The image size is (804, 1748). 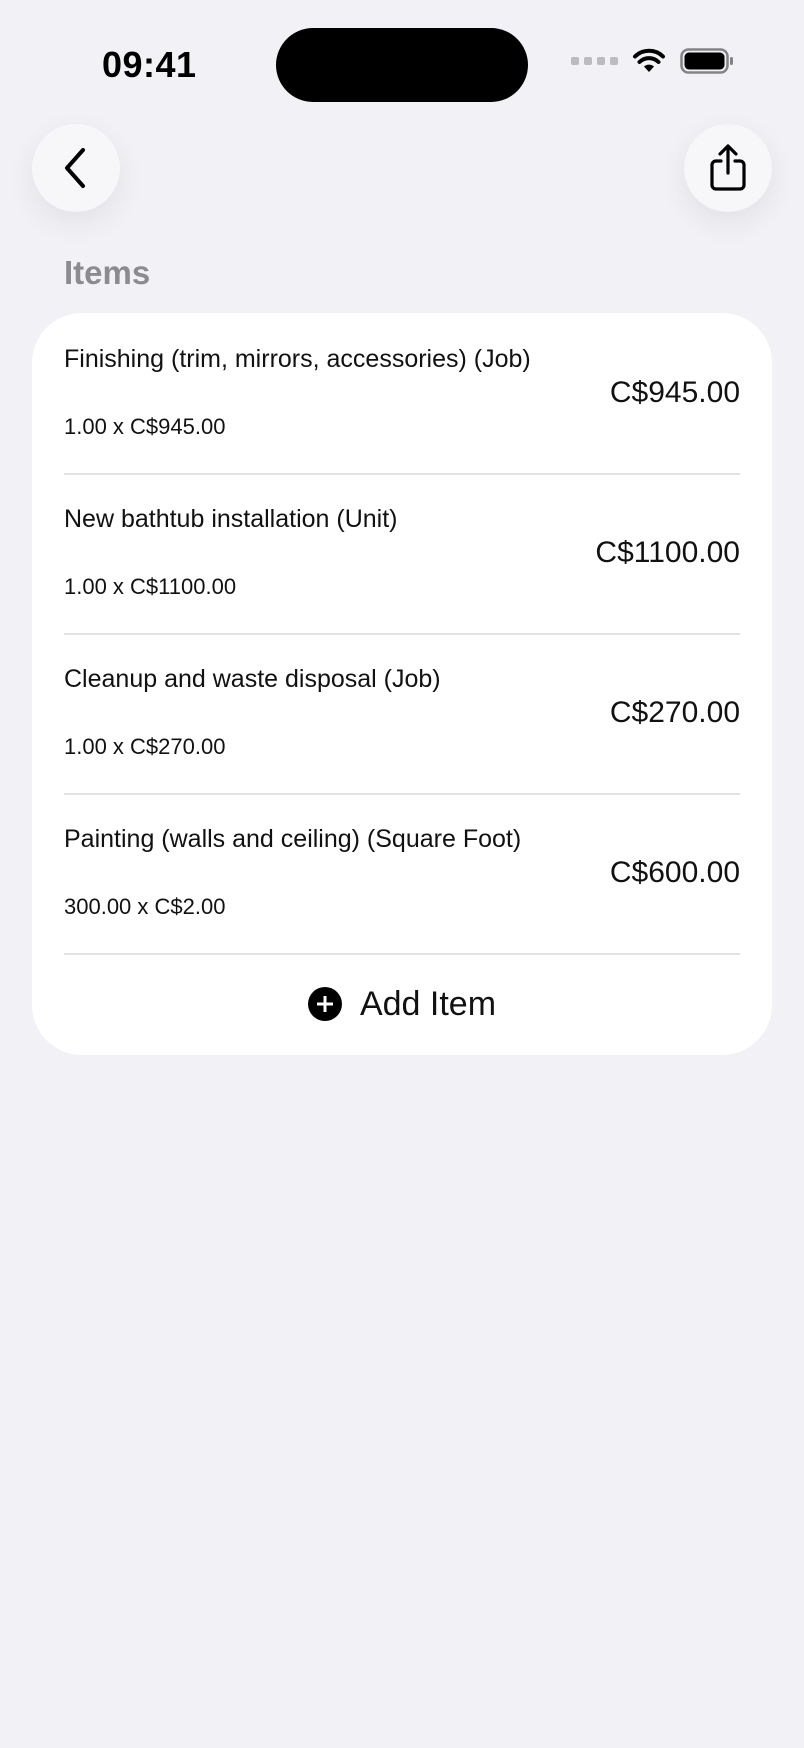 I want to click on back-button, so click(x=76, y=168).